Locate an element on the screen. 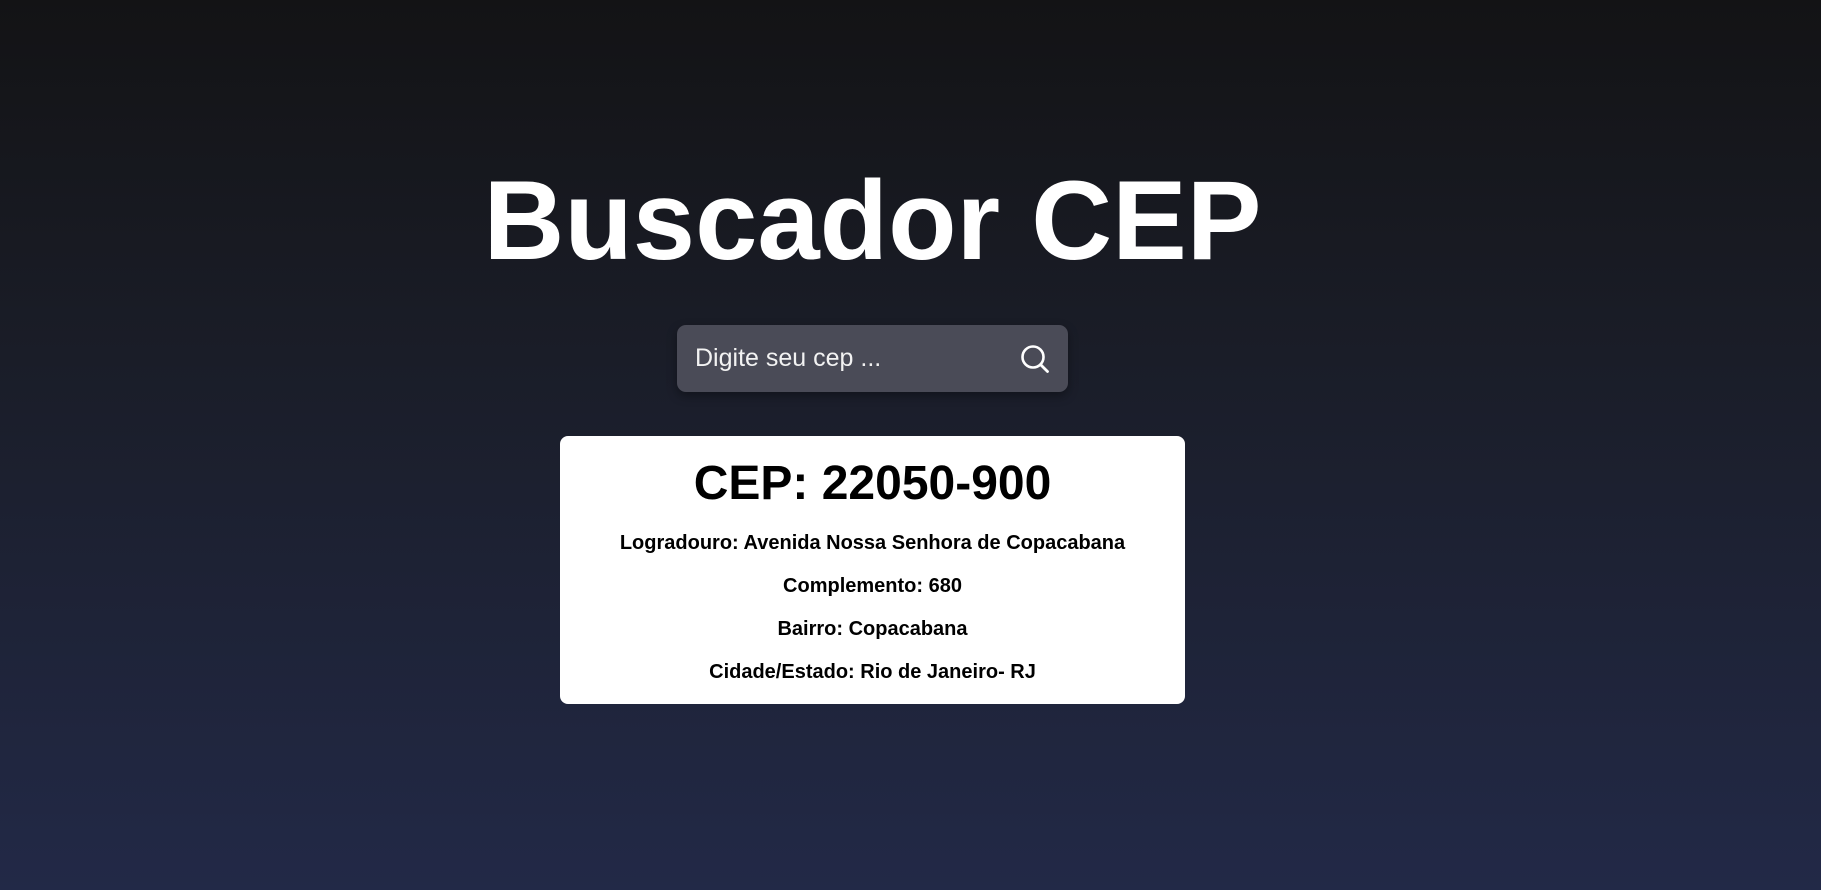  cep-heading: CEP: 22050-900 is located at coordinates (872, 483).